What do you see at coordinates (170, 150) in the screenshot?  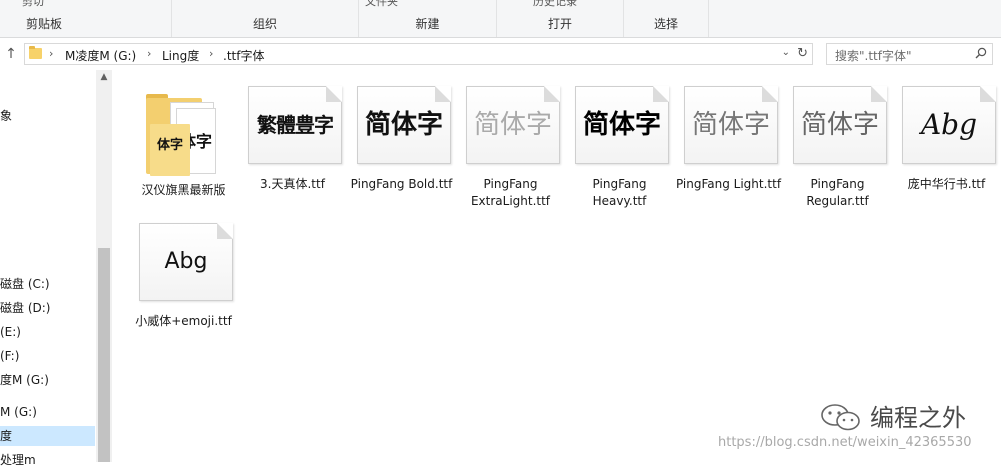 I see `folder-front-text: 体字` at bounding box center [170, 150].